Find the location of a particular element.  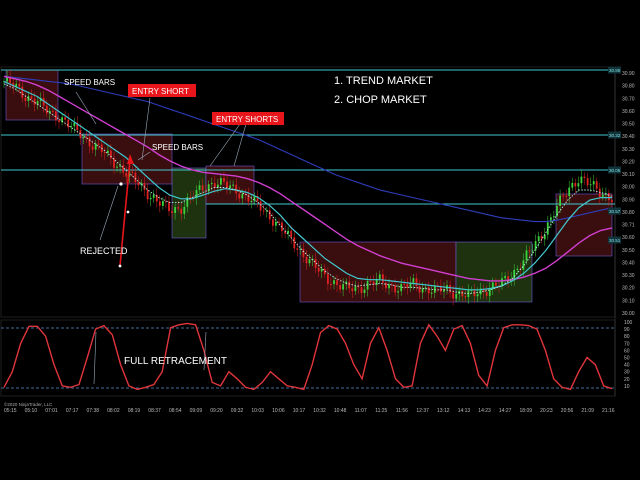

oscillator-axis-label: 80 is located at coordinates (627, 337).